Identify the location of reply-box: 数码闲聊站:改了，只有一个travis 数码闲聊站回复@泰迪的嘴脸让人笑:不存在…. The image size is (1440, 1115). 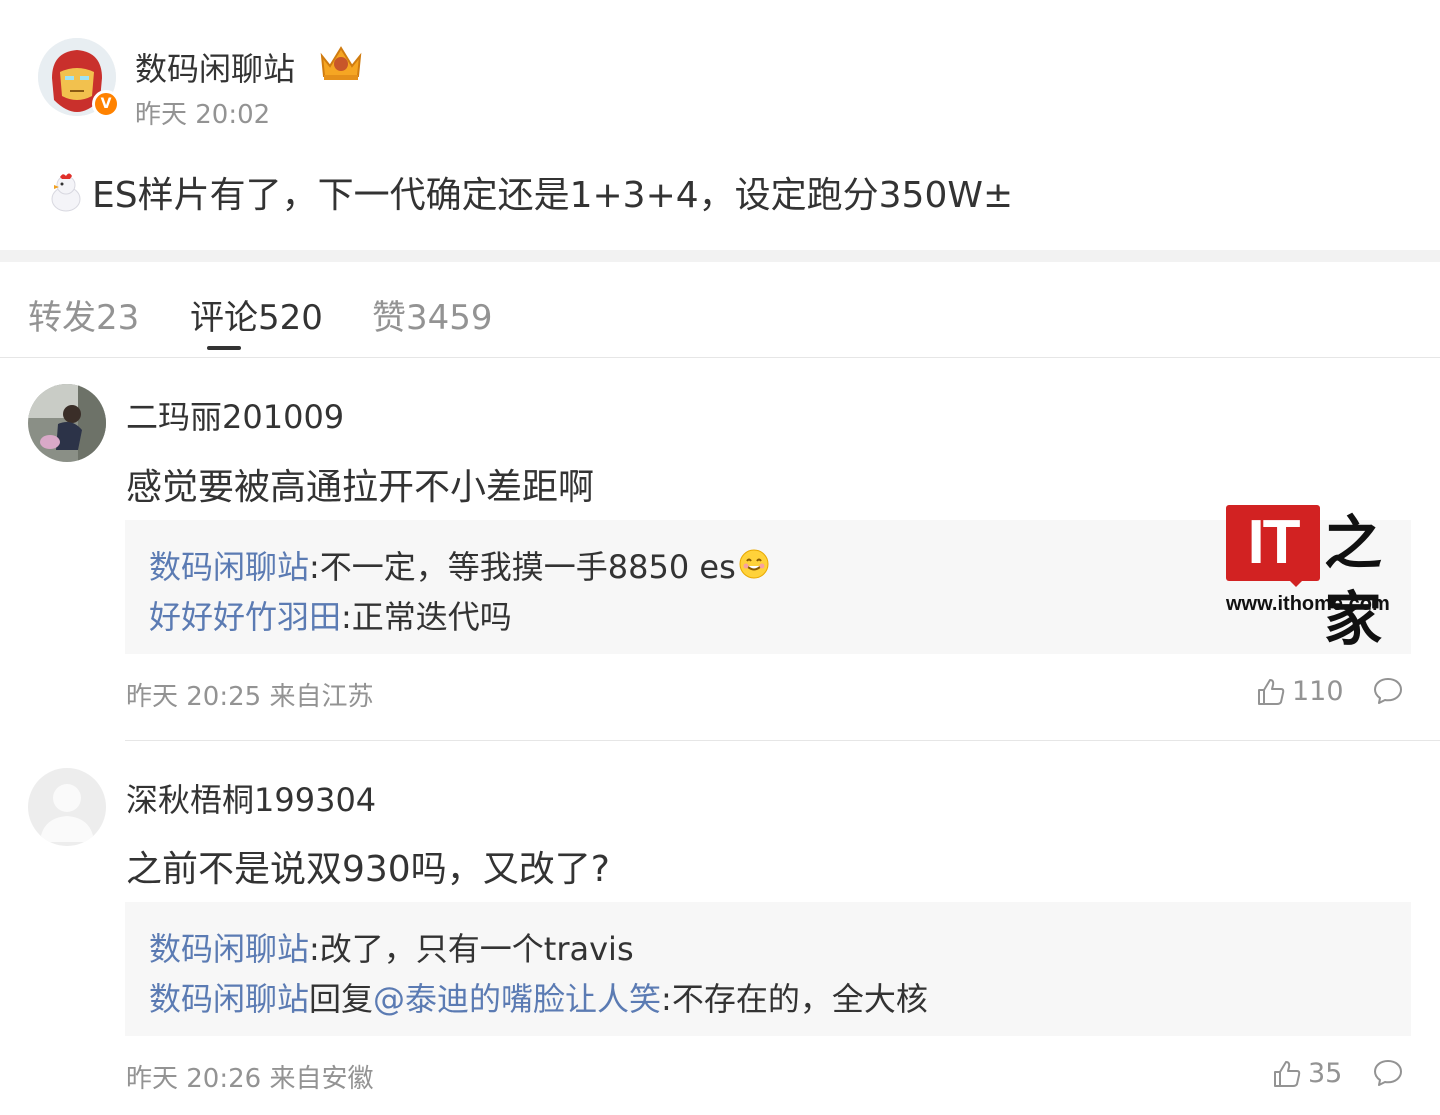
(768, 969).